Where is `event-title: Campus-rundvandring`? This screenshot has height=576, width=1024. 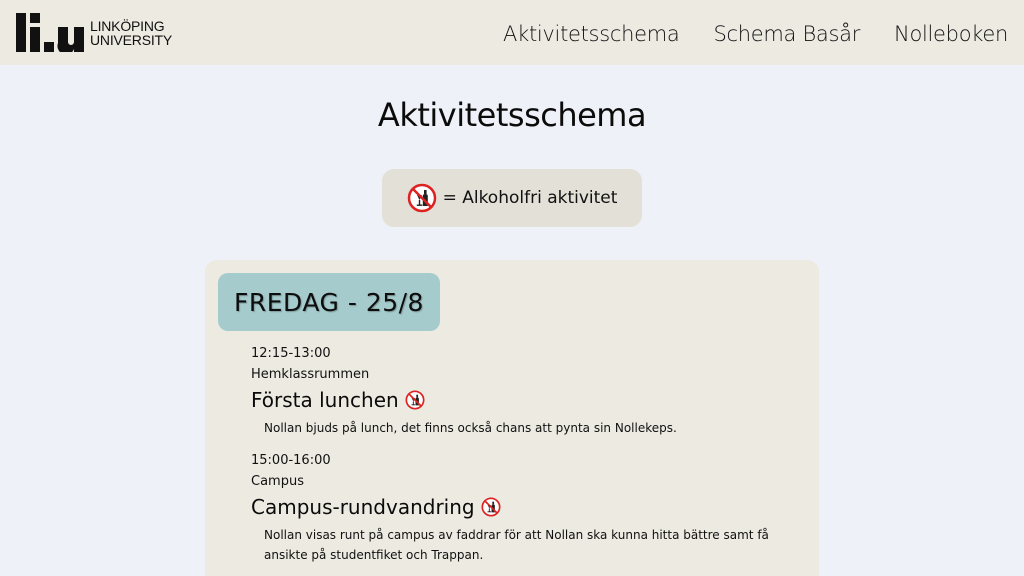 event-title: Campus-rundvandring is located at coordinates (363, 507).